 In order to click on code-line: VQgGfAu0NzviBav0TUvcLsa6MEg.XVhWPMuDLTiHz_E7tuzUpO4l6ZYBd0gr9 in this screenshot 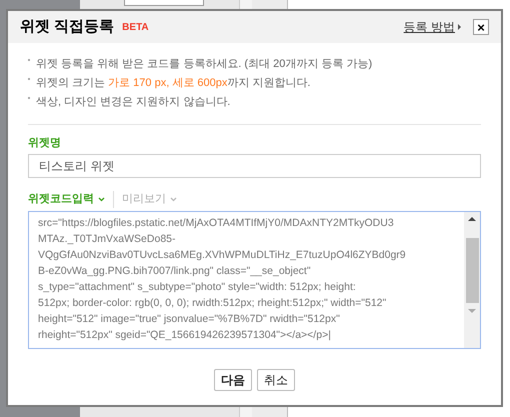, I will do `click(222, 255)`.